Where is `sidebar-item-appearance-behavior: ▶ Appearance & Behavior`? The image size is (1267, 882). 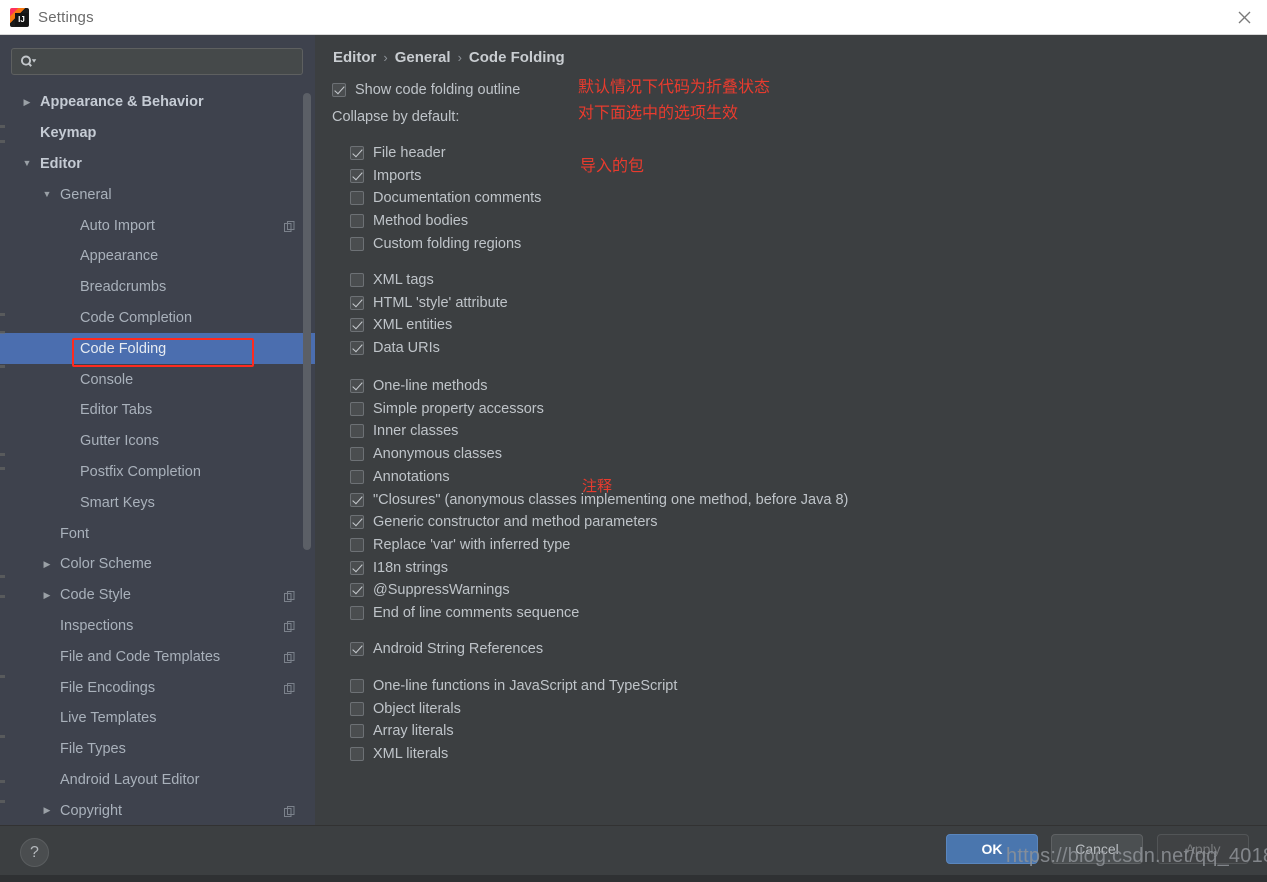 sidebar-item-appearance-behavior: ▶ Appearance & Behavior is located at coordinates (157, 102).